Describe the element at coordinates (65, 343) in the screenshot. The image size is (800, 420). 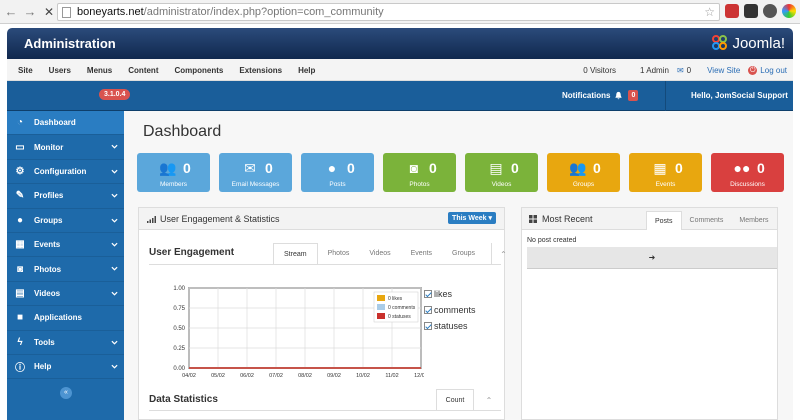
I see `sidebar-item-tools: ϟ Tools` at that location.